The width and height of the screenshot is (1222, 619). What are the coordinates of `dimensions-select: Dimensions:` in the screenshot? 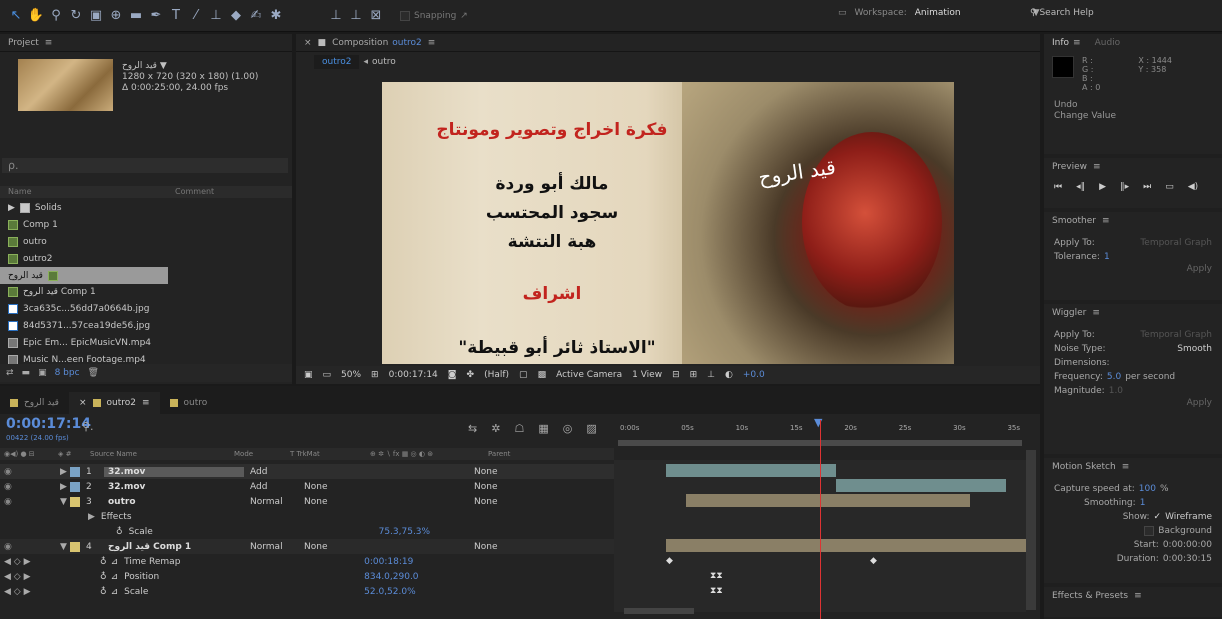 It's located at (1082, 363).